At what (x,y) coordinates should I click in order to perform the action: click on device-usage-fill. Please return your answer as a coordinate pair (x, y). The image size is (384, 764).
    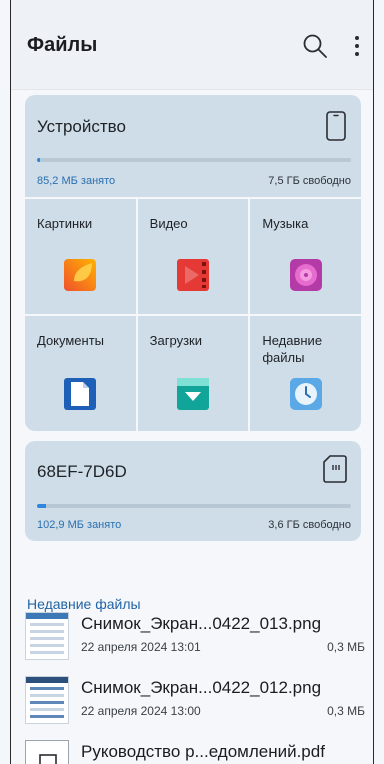
    Looking at the image, I should click on (39, 160).